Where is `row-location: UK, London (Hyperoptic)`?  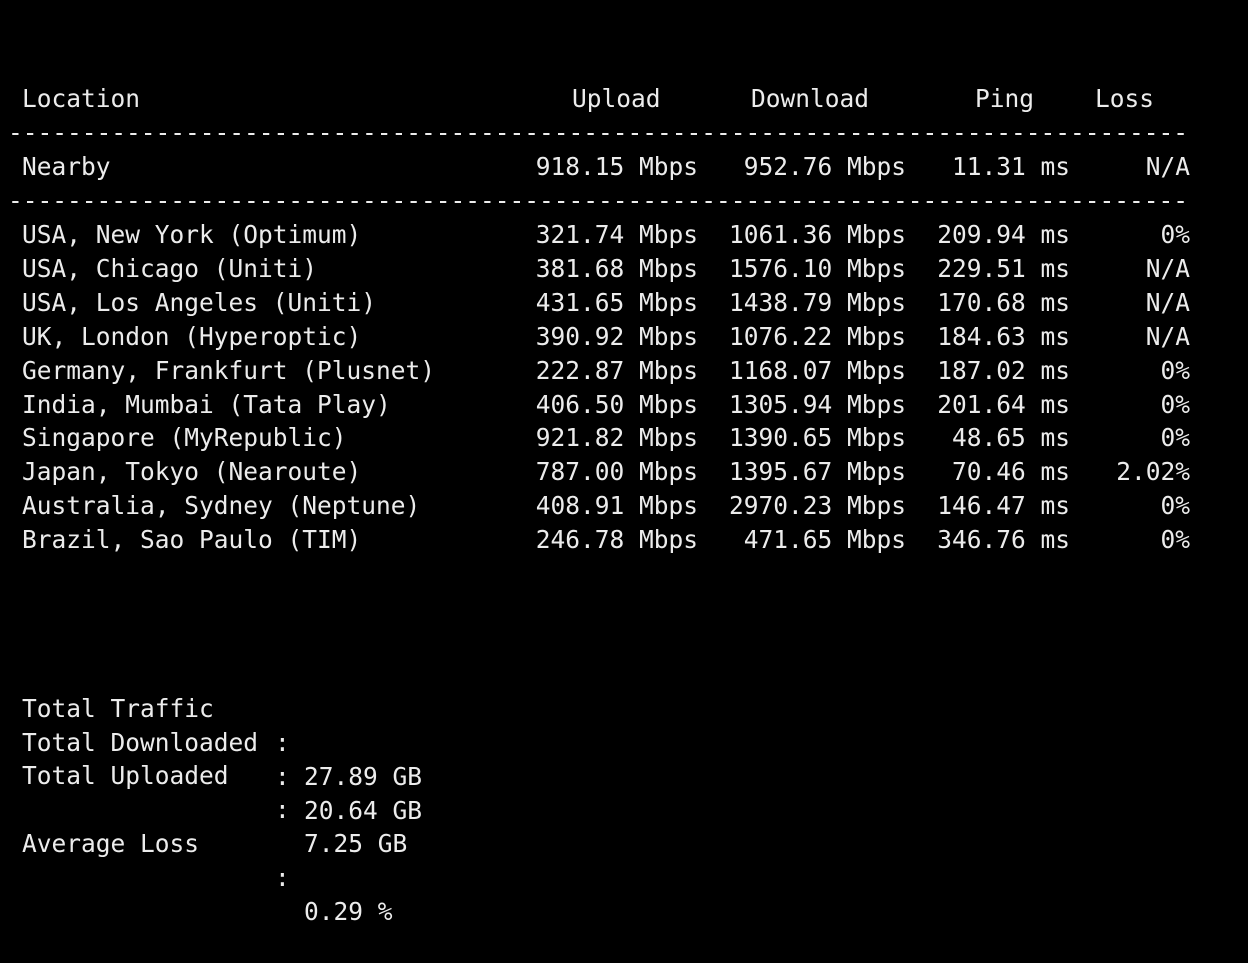 row-location: UK, London (Hyperoptic) is located at coordinates (192, 336).